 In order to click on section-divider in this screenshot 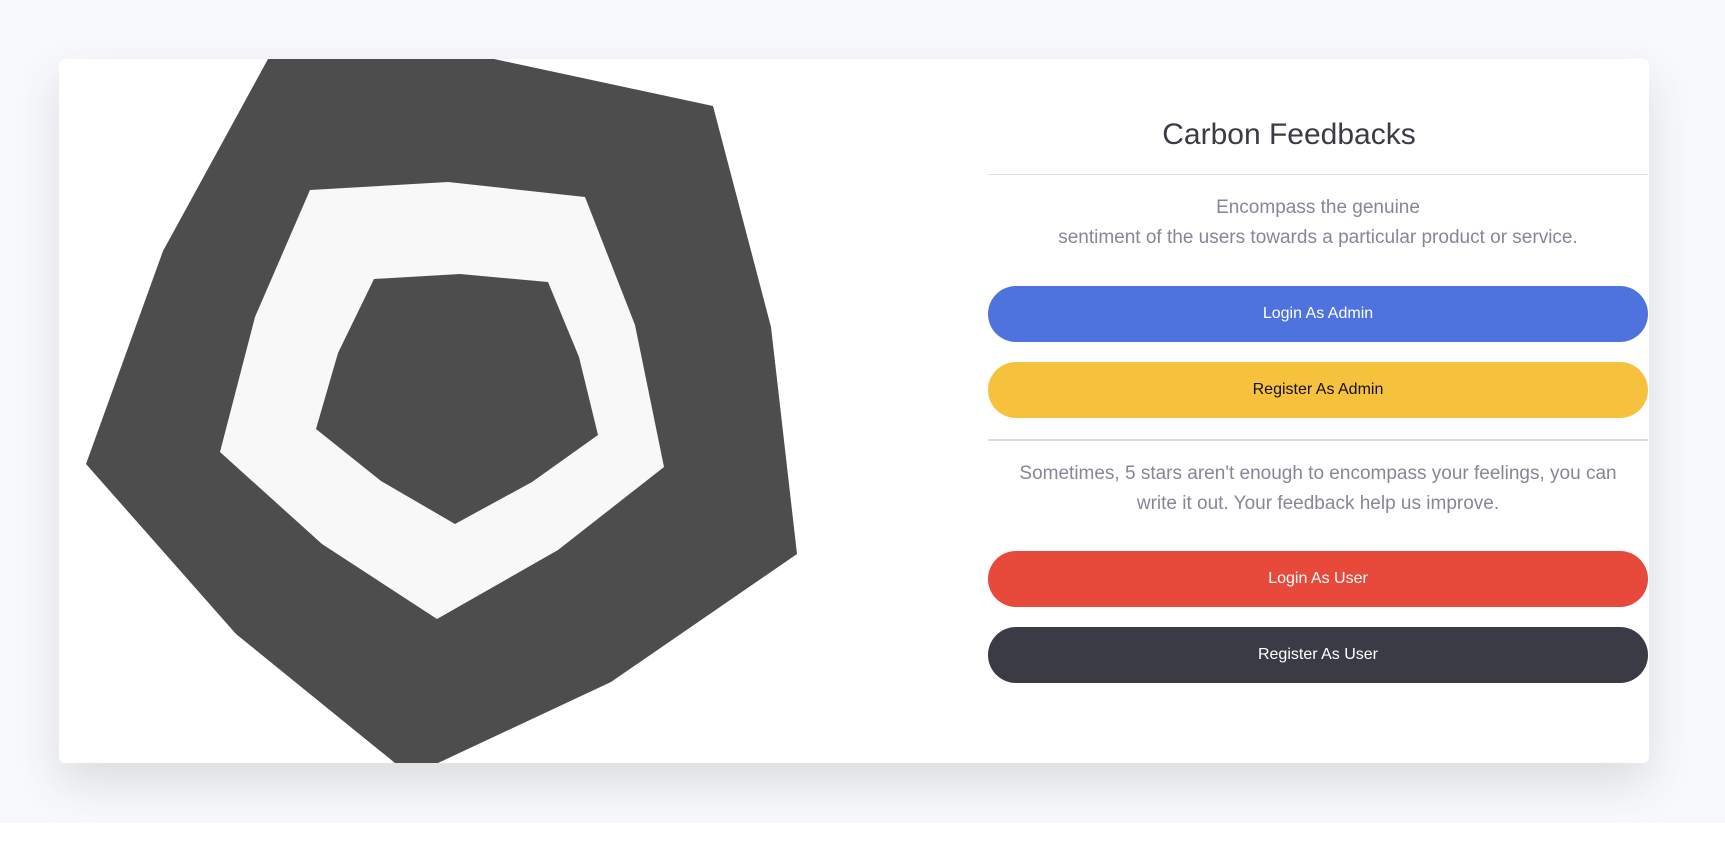, I will do `click(1318, 440)`.